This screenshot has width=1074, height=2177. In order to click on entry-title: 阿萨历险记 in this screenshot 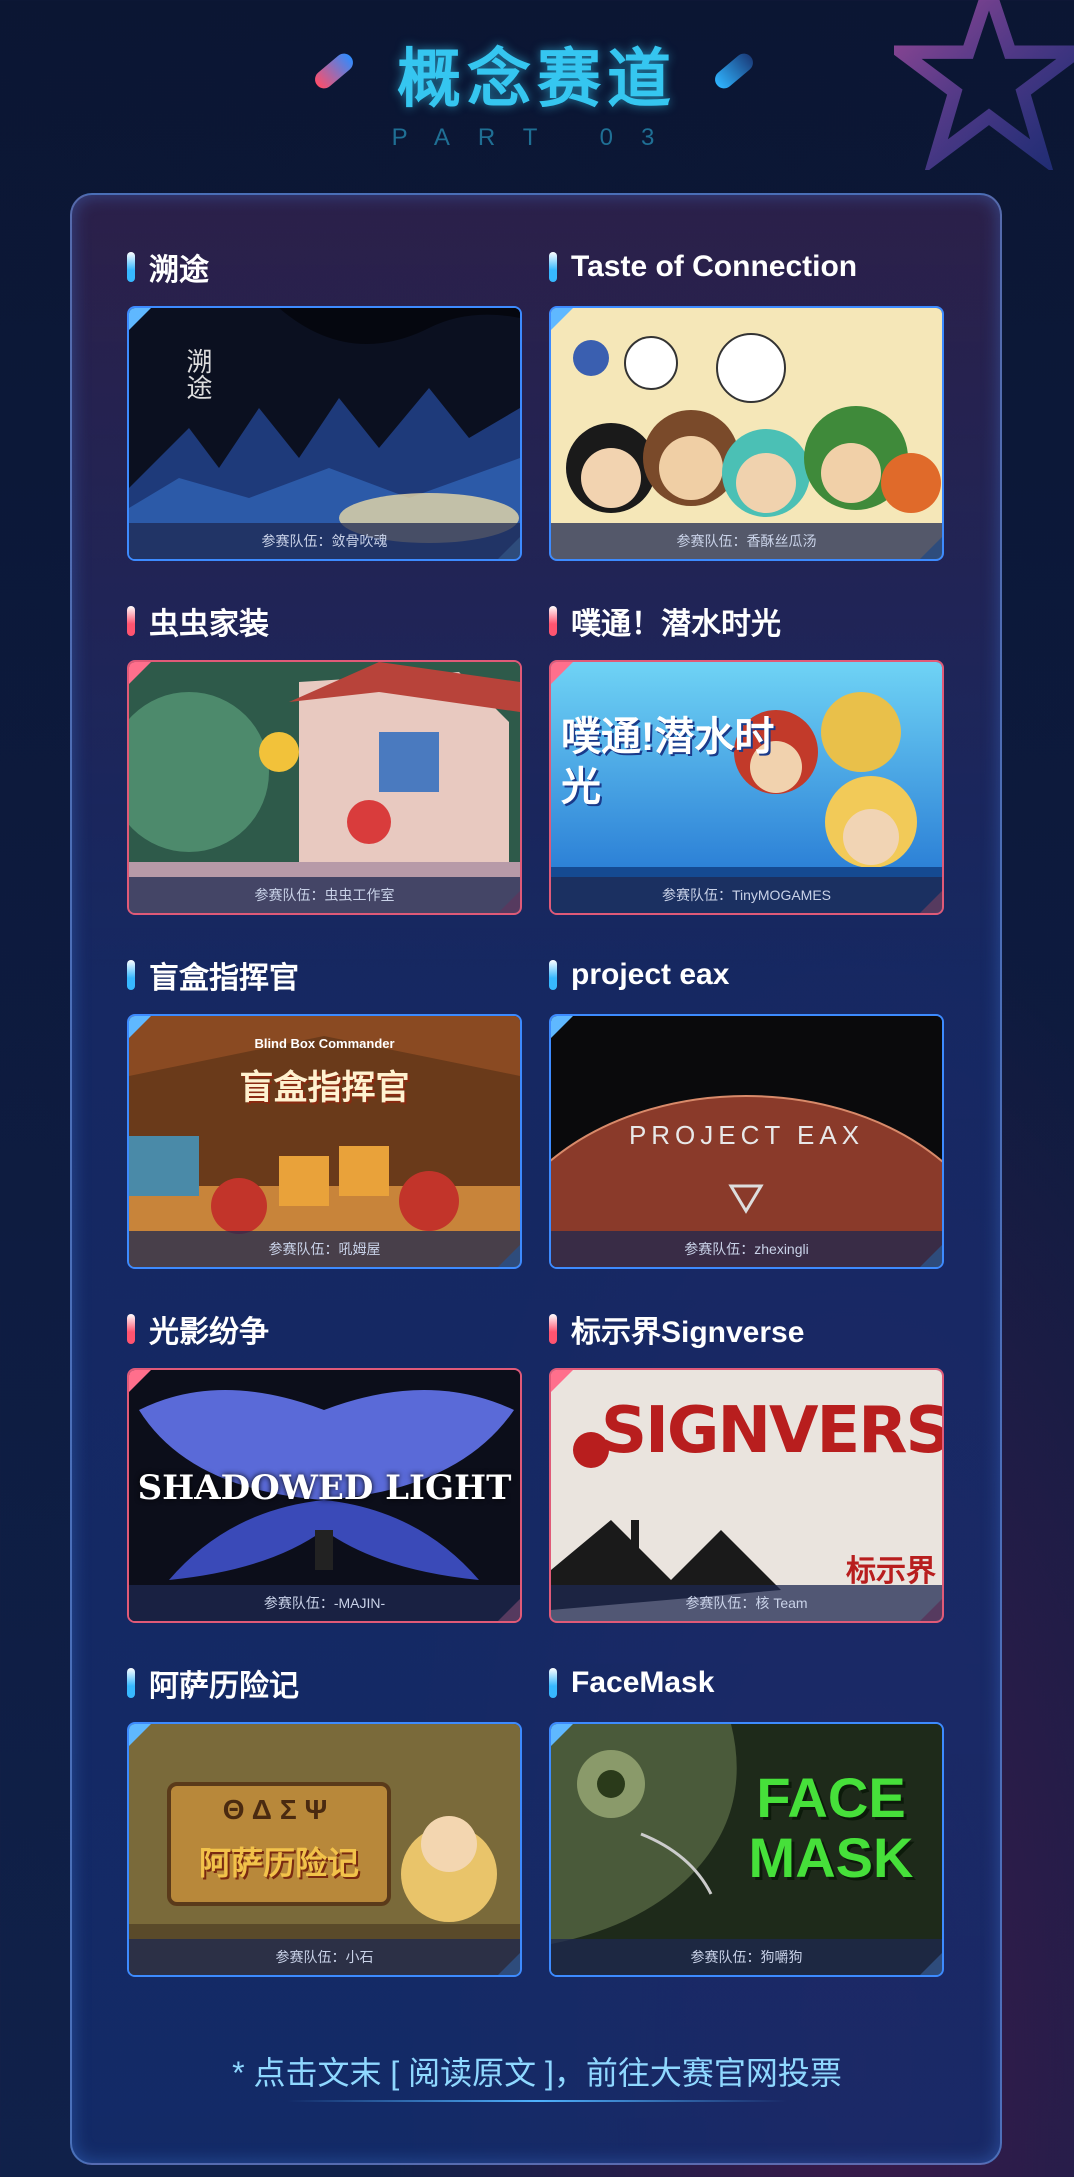, I will do `click(224, 1686)`.